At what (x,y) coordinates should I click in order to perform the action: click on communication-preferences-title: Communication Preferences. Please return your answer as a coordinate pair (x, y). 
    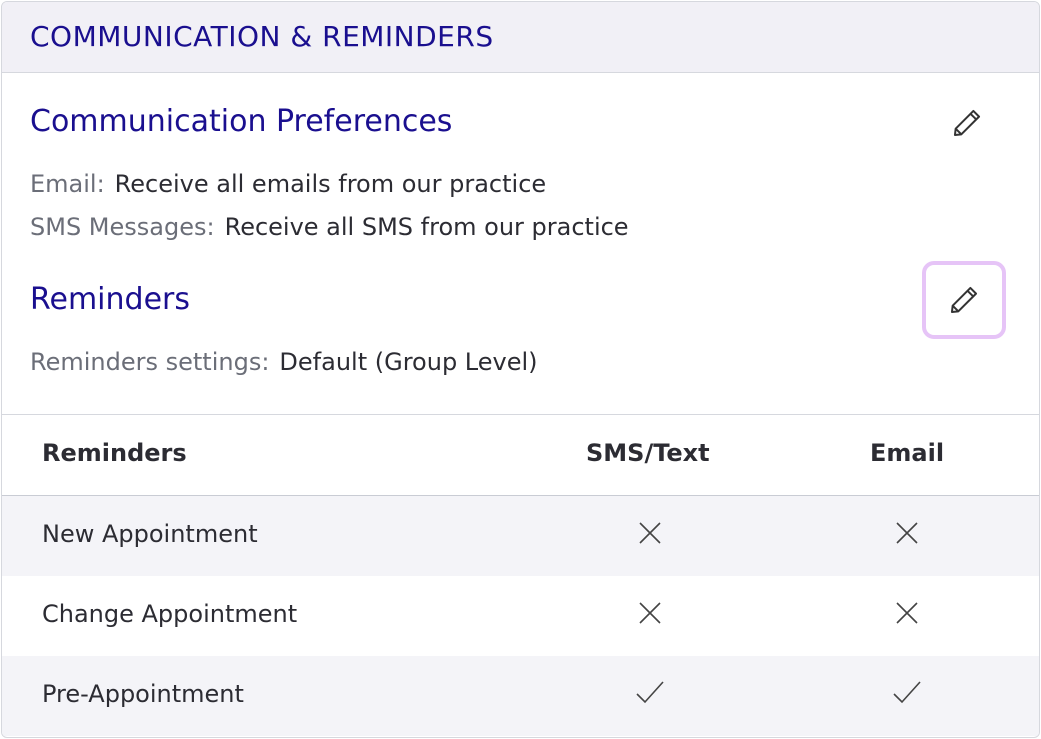
    Looking at the image, I should click on (241, 121).